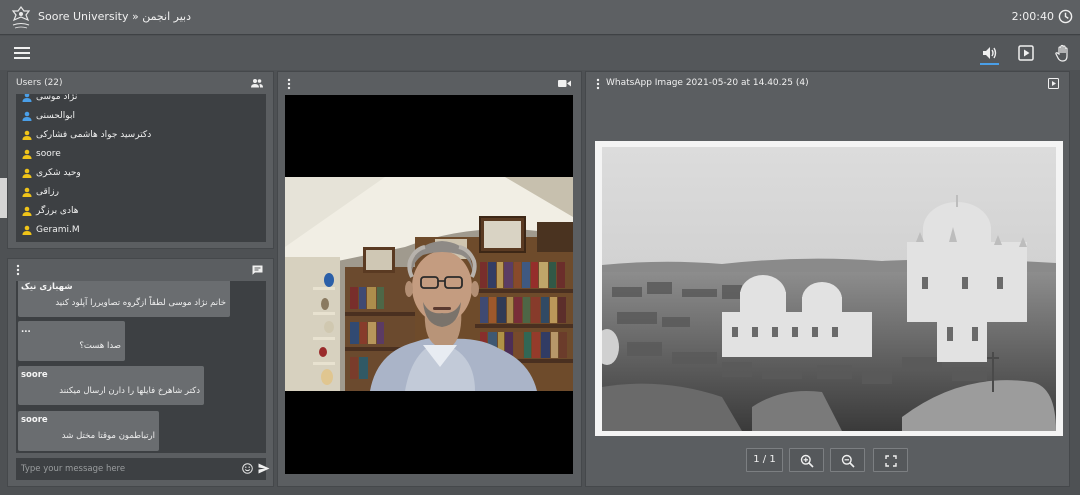 The image size is (1080, 495). I want to click on user-item: وحید شکری, so click(141, 173).